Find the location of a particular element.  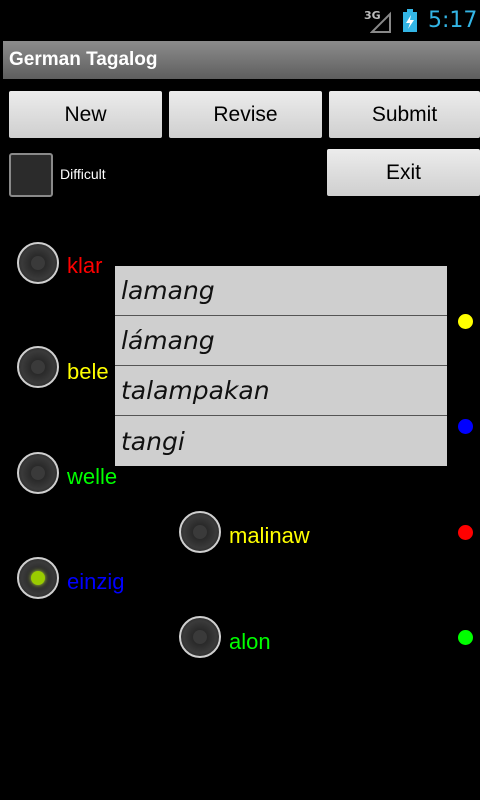

new-button: New is located at coordinates (85, 114).